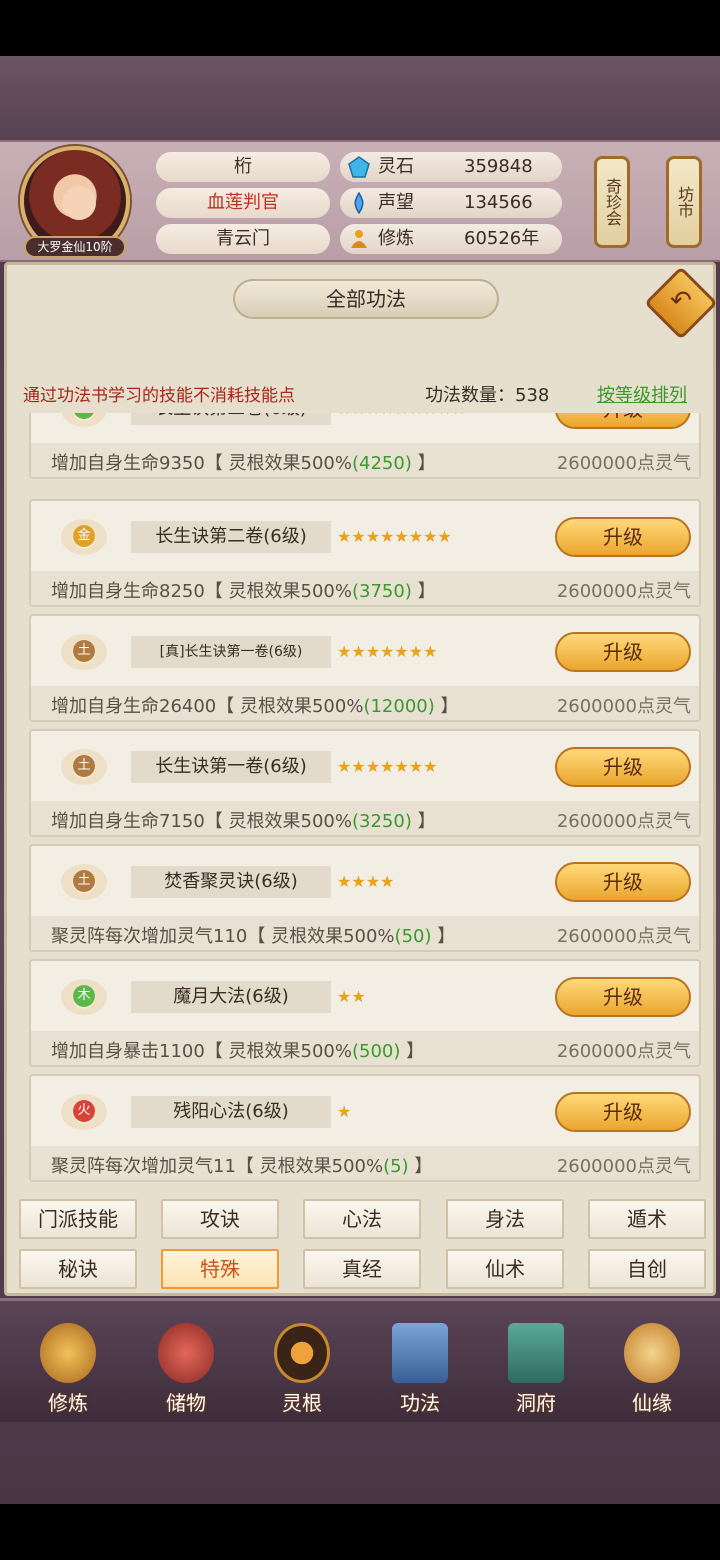 The width and height of the screenshot is (720, 1560). What do you see at coordinates (396, 238) in the screenshot?
I see `resource-label: 修炼` at bounding box center [396, 238].